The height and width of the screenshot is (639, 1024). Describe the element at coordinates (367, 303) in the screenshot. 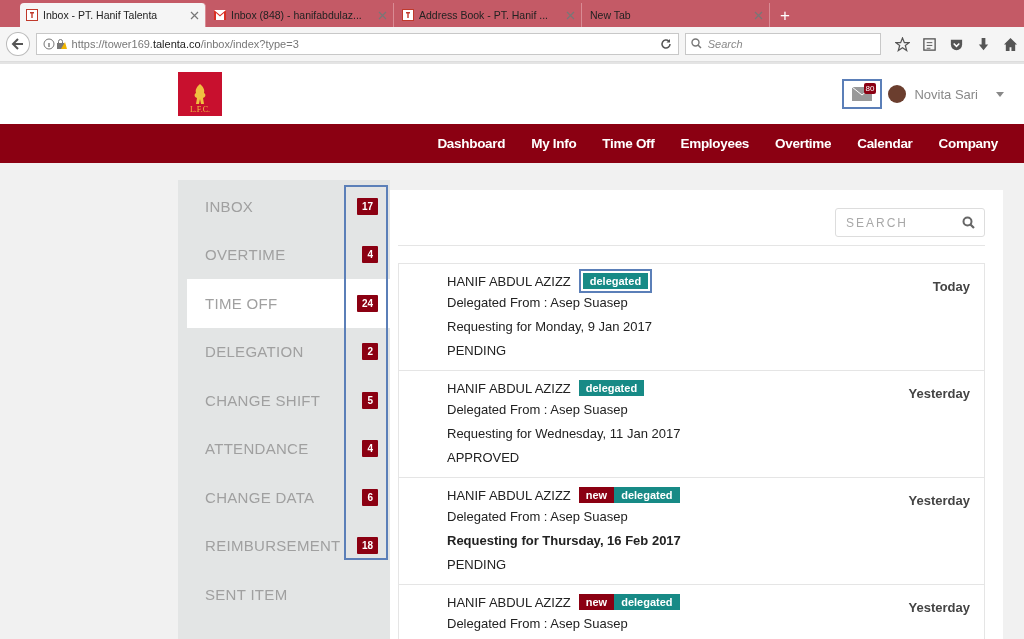

I see `count-badge: 24` at that location.